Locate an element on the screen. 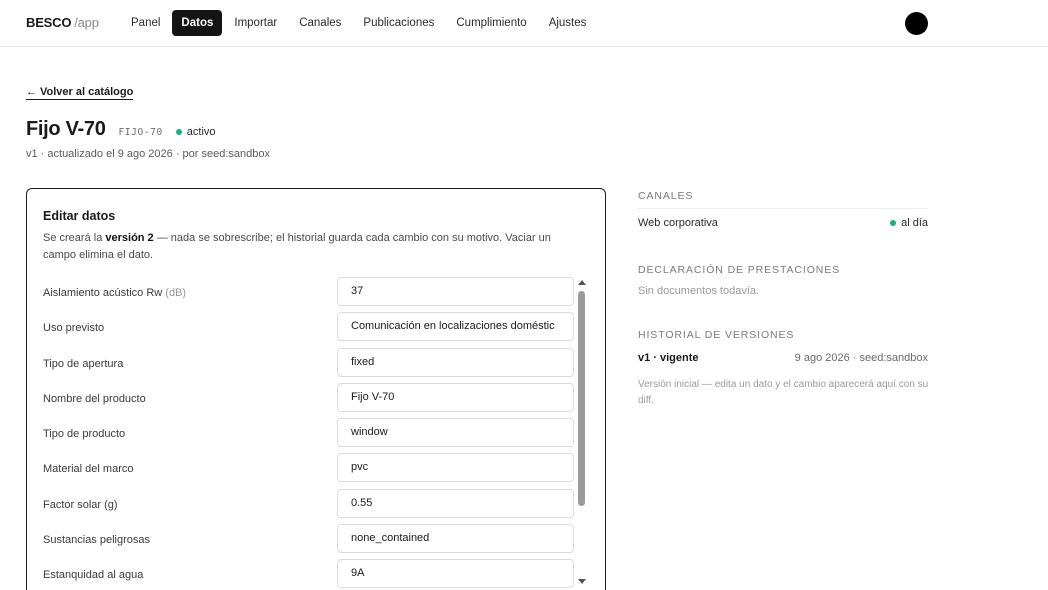 The width and height of the screenshot is (1048, 590). field-label: Sustancias peligrosas is located at coordinates (97, 540).